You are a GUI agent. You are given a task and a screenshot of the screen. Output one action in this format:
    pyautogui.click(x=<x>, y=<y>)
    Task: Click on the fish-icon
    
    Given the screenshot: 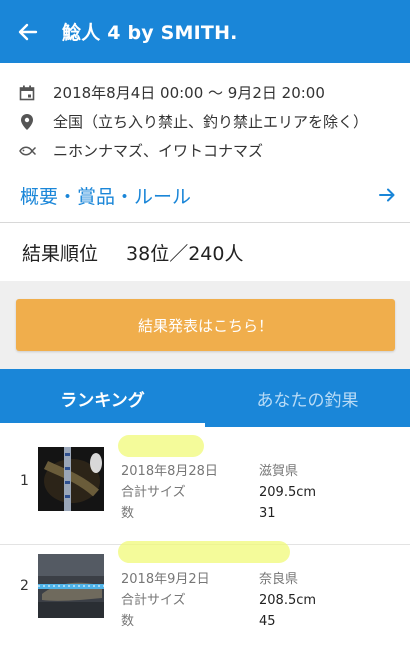 What is the action you would take?
    pyautogui.click(x=27, y=151)
    